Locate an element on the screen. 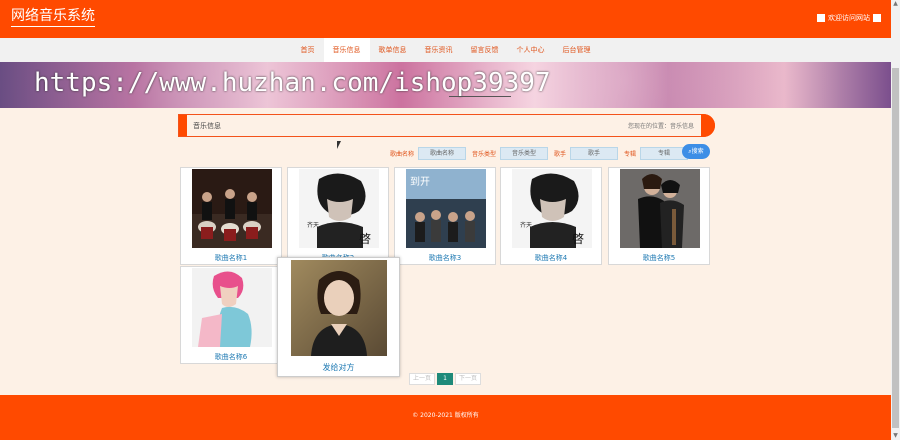 This screenshot has height=440, width=900. album-input: 专辑 is located at coordinates (664, 153).